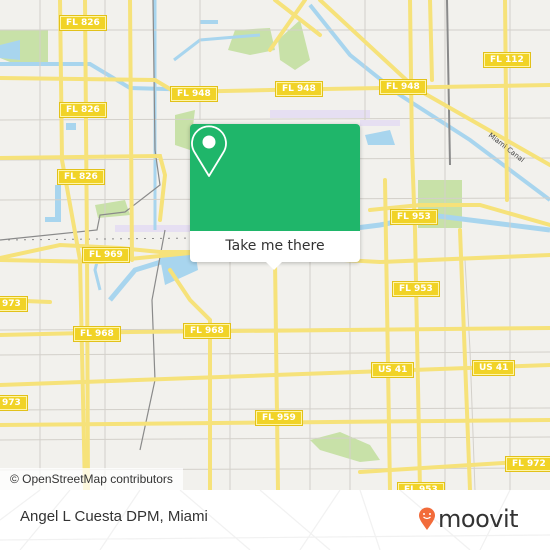 This screenshot has height=550, width=550. I want to click on take-me-there-button: Take me there, so click(275, 246).